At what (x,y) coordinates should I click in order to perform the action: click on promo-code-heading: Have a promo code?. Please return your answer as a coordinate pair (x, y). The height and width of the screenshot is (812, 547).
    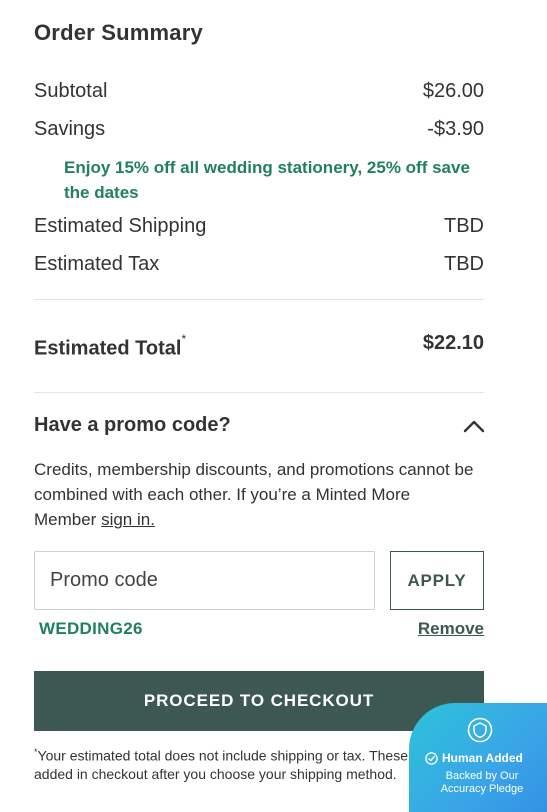
    Looking at the image, I should click on (132, 425).